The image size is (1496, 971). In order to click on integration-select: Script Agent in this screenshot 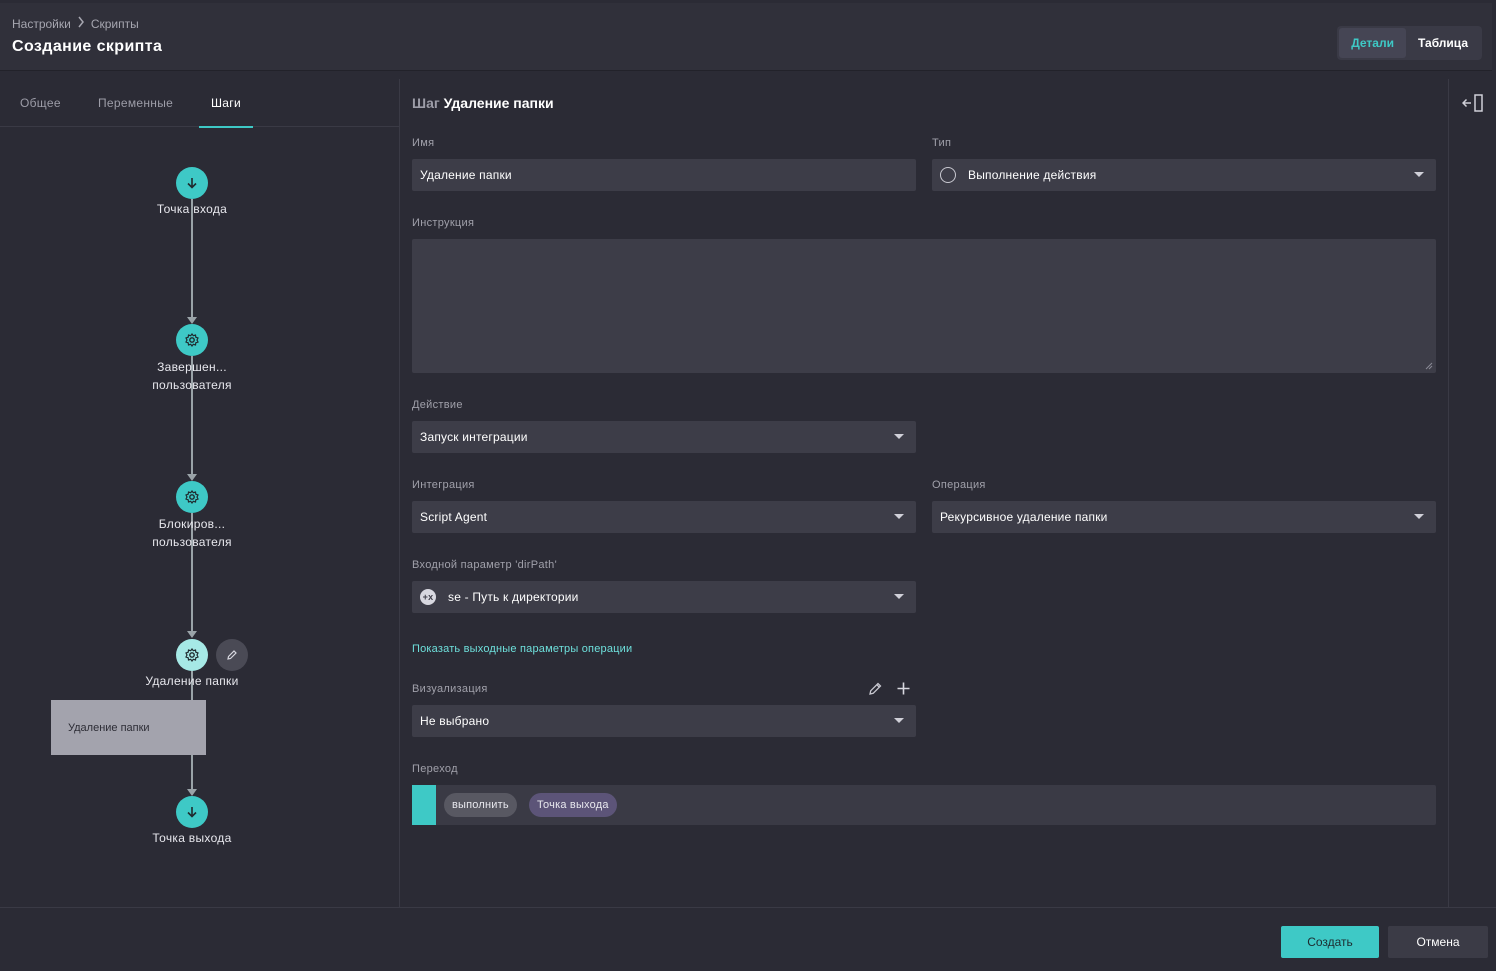, I will do `click(664, 517)`.